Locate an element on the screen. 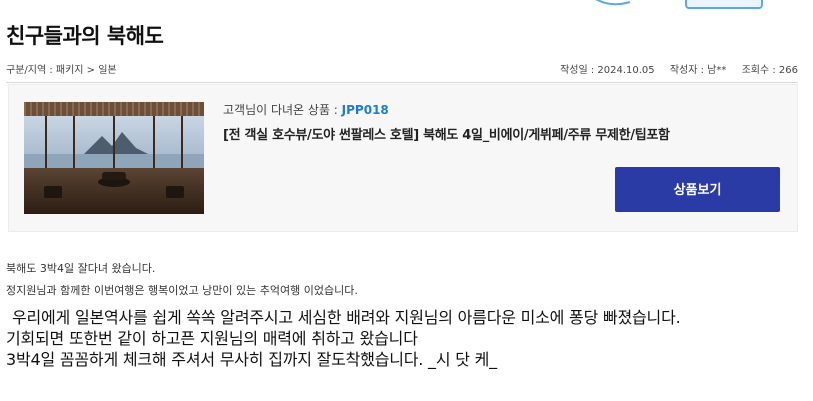 This screenshot has width=813, height=401. post-info: 작성일 : 2024.10.05 작성자 : 남** 조회수 : 266 is located at coordinates (673, 68).